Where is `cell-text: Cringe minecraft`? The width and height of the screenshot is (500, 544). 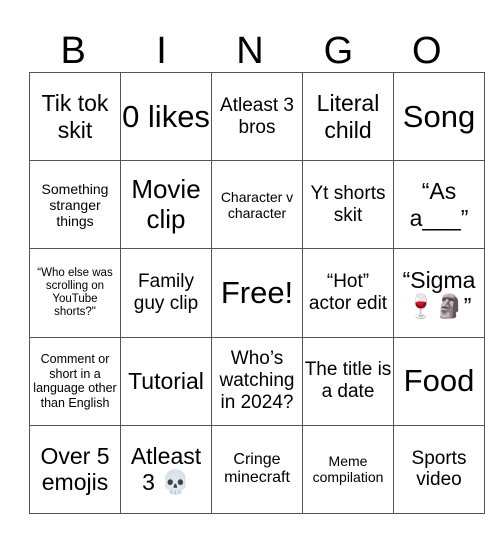 cell-text: Cringe minecraft is located at coordinates (257, 468).